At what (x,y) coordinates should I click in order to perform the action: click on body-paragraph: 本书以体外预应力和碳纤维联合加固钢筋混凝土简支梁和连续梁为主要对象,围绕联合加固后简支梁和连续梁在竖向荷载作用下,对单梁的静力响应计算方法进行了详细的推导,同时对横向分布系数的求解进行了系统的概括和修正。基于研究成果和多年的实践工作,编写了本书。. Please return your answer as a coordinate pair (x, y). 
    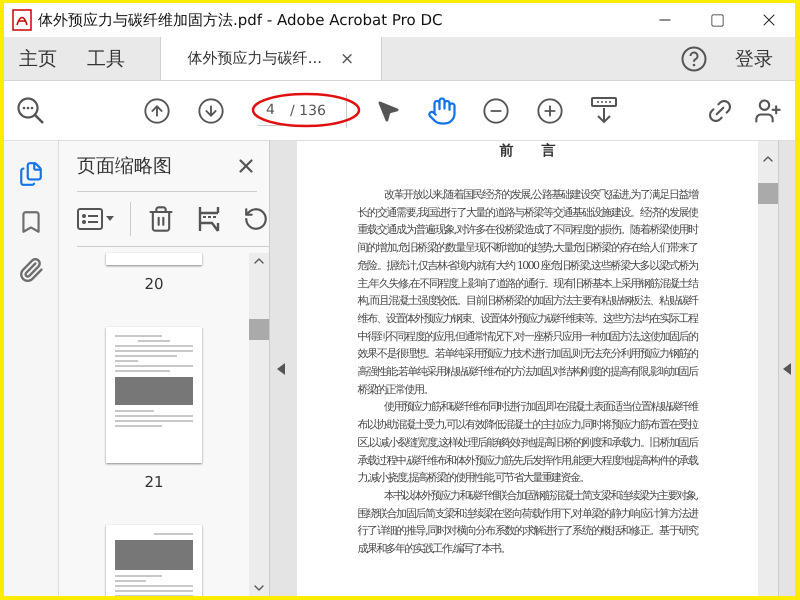
    Looking at the image, I should click on (528, 523).